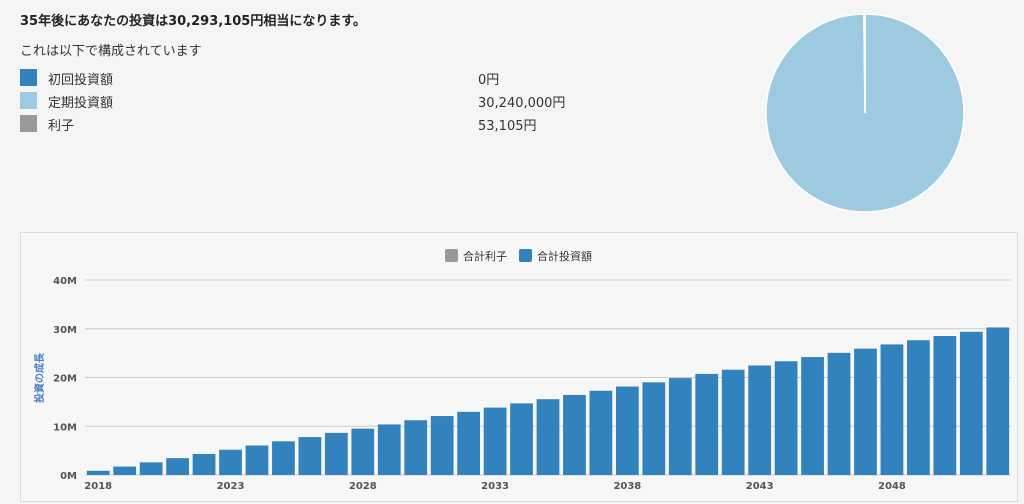 Image resolution: width=1024 pixels, height=504 pixels. Describe the element at coordinates (65, 379) in the screenshot. I see `y-tick-label: 20M` at that location.